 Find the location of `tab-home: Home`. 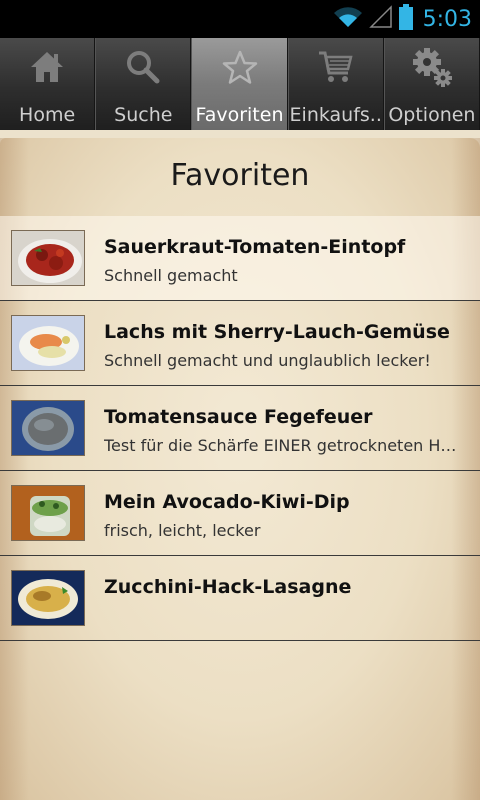

tab-home: Home is located at coordinates (48, 84).